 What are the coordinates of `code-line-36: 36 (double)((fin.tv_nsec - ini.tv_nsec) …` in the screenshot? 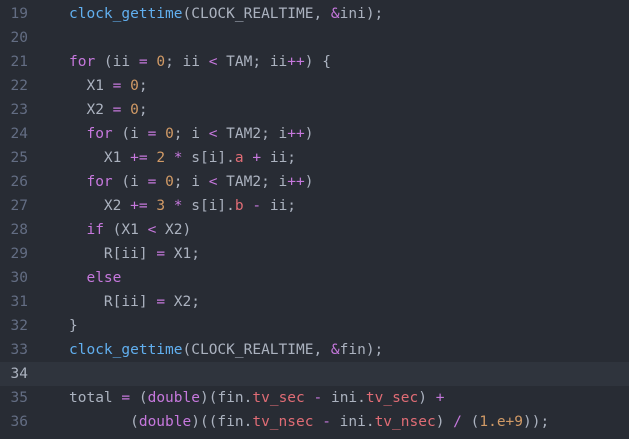 It's located at (314, 422).